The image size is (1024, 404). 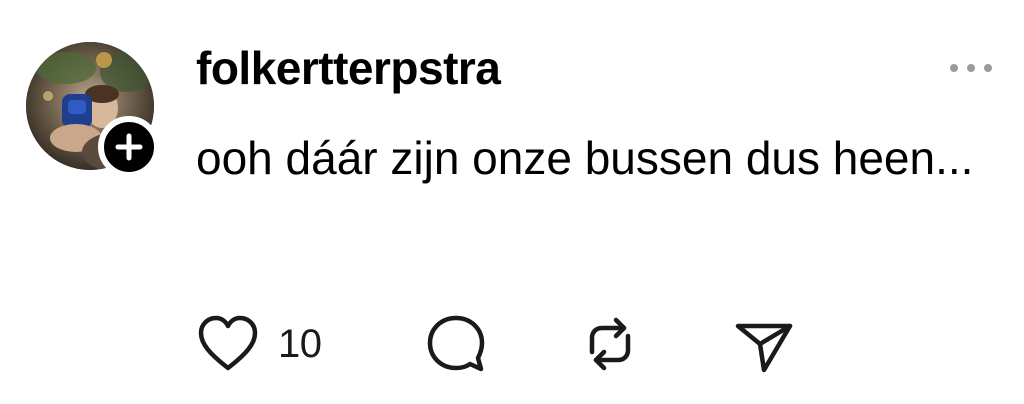 I want to click on paper-plane-icon, so click(x=764, y=348).